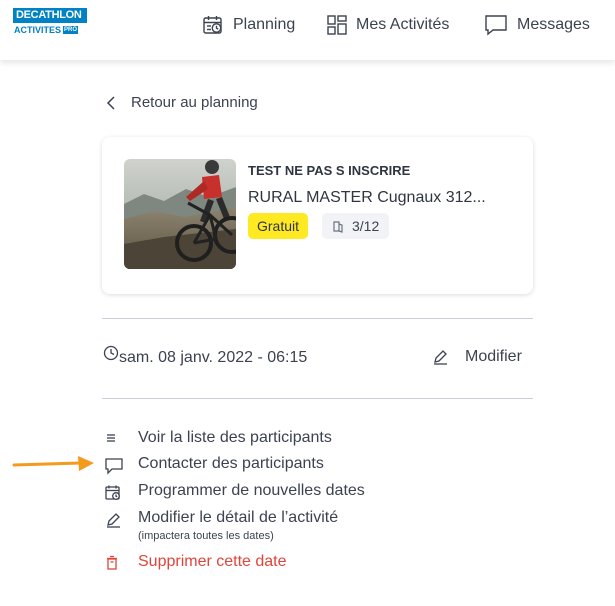 This screenshot has height=606, width=615. I want to click on action-contact-participants: Contacter des participants, so click(213, 465).